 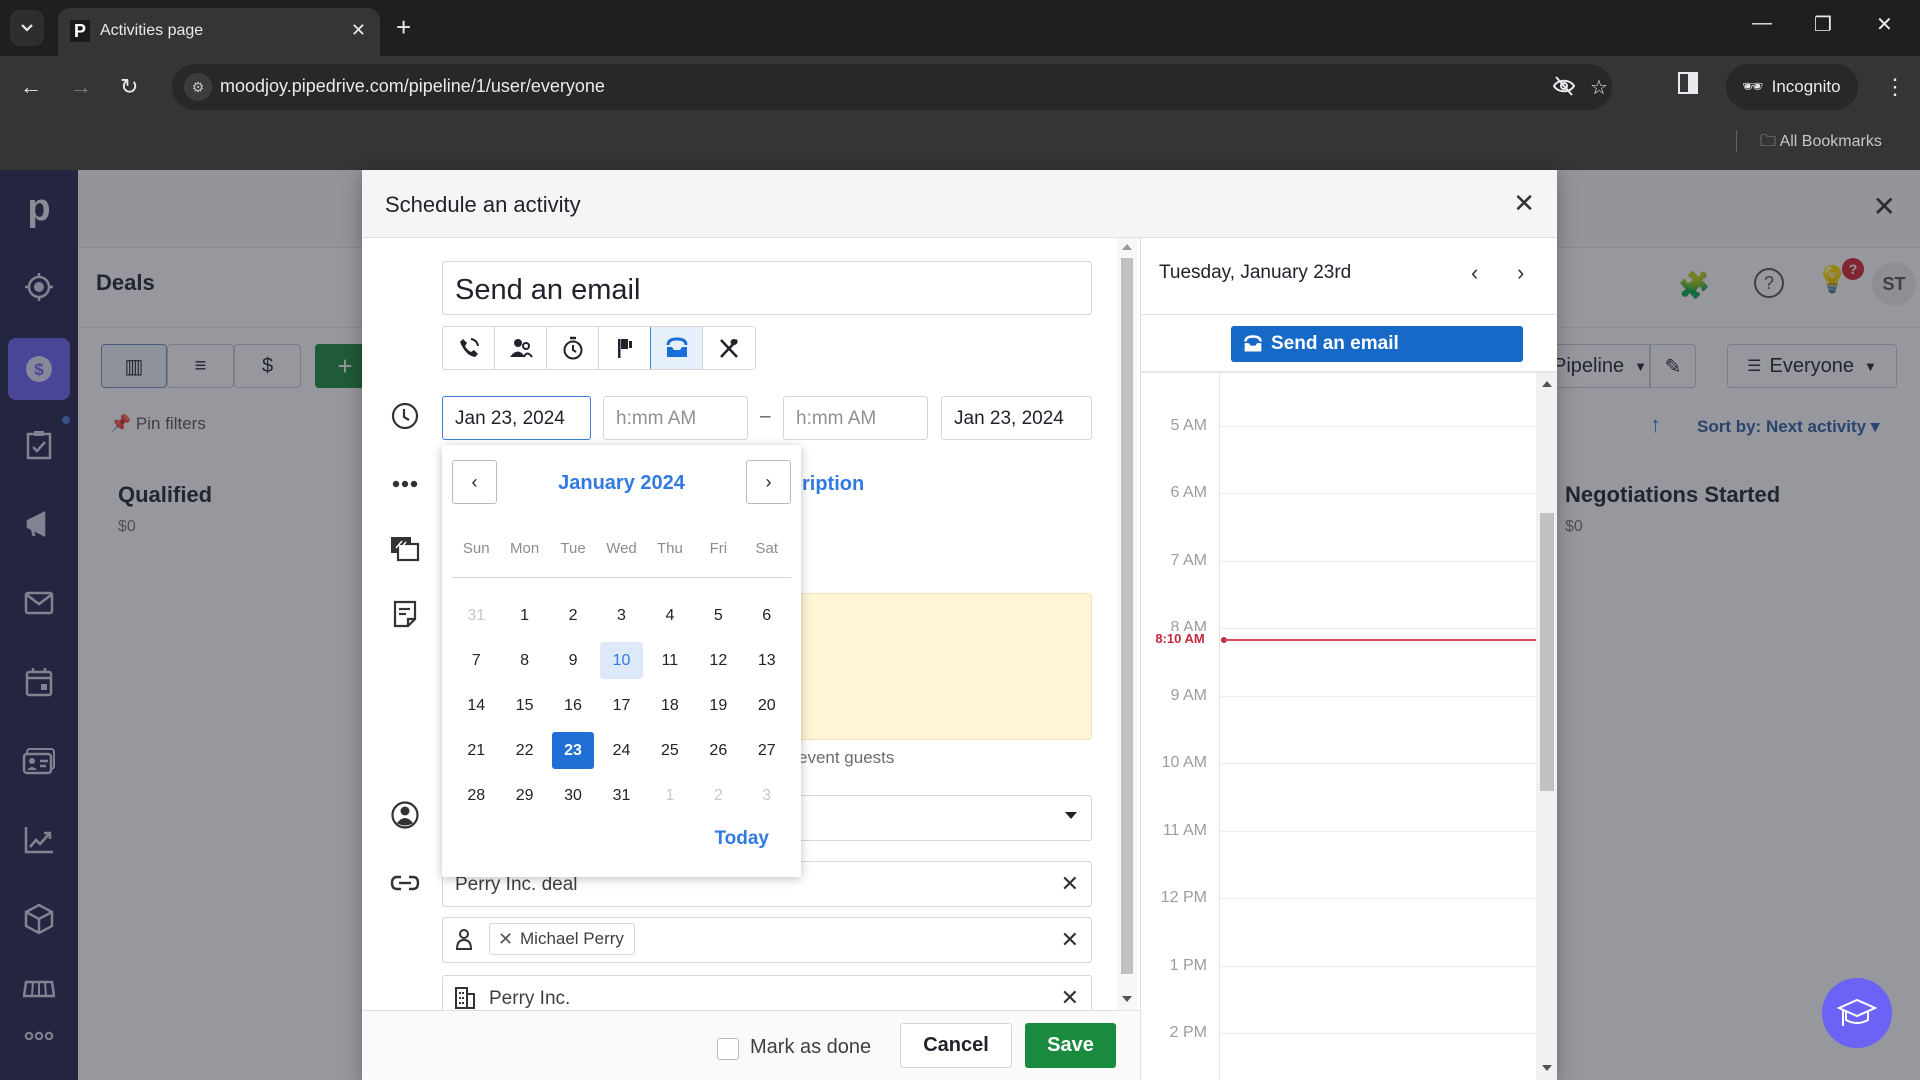 What do you see at coordinates (927, 818) in the screenshot?
I see `assignee-select` at bounding box center [927, 818].